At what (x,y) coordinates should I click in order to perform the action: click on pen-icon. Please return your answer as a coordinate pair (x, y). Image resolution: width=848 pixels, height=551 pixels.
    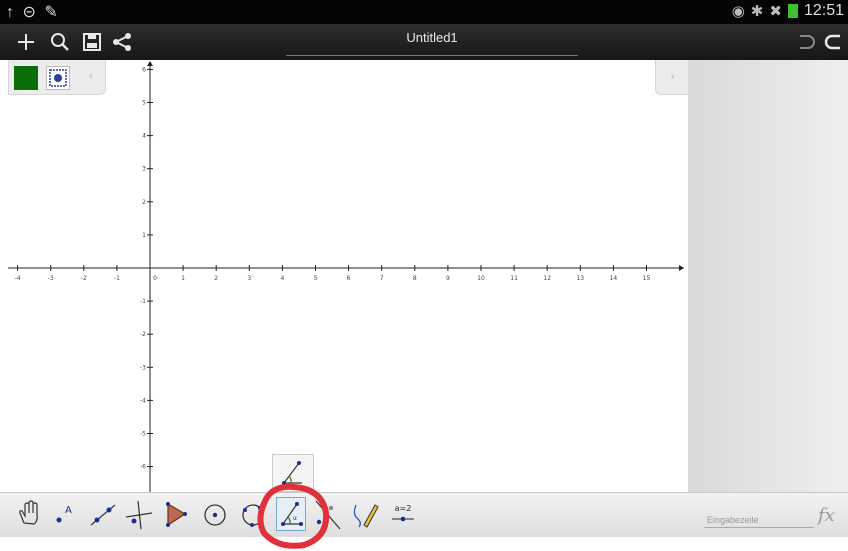
    Looking at the image, I should click on (366, 516).